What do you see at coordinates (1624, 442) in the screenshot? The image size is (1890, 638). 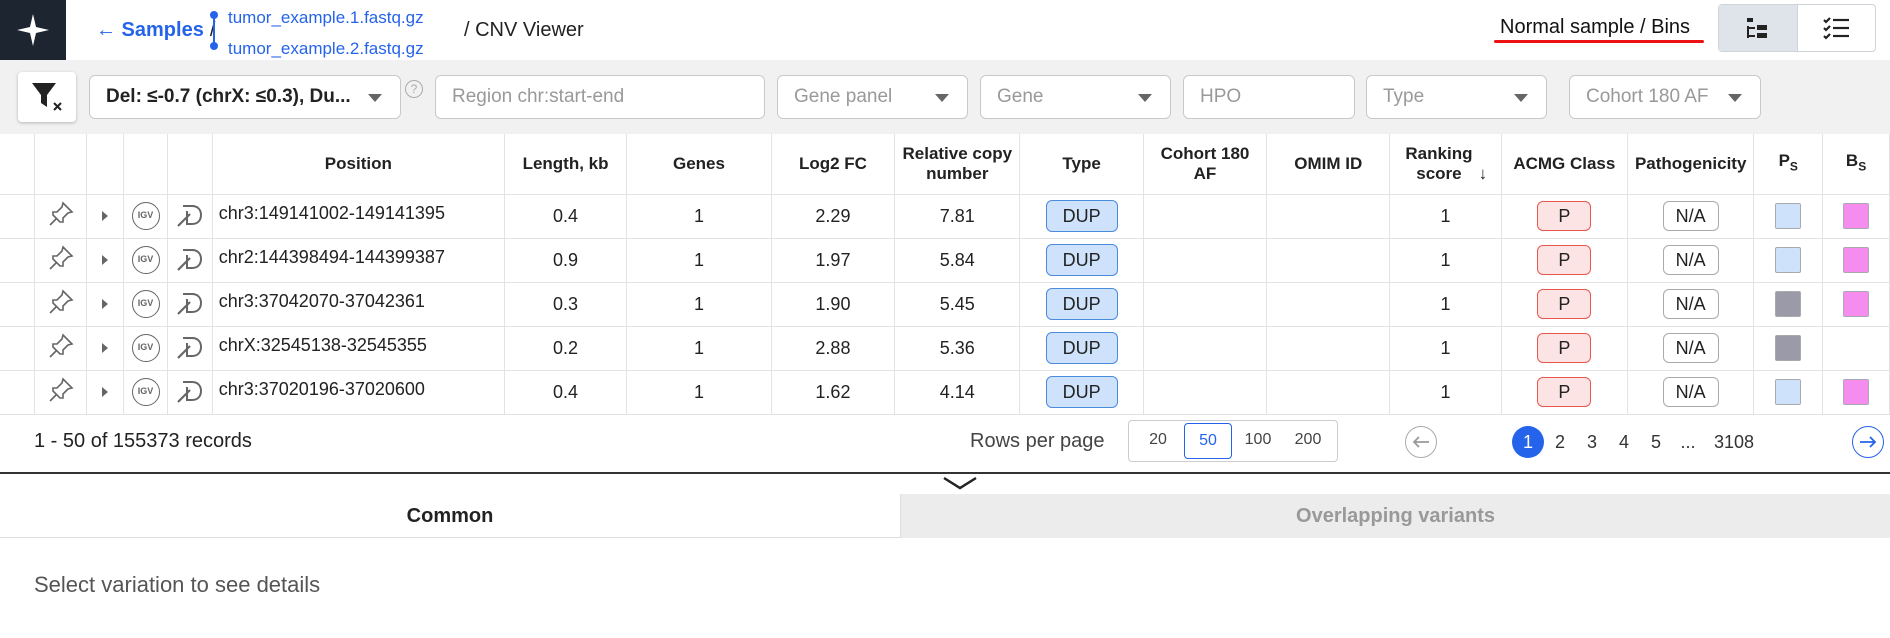 I see `page-4: 4` at bounding box center [1624, 442].